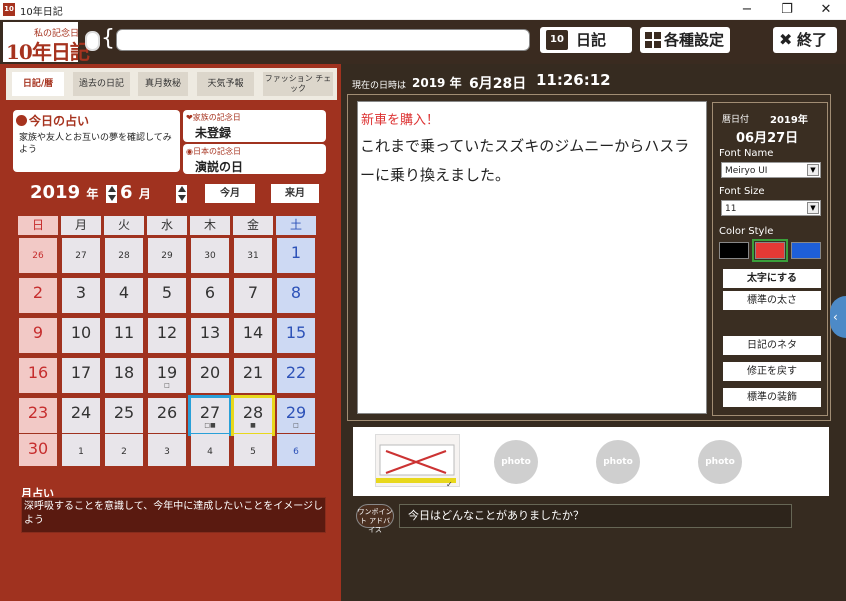 The width and height of the screenshot is (846, 601). Describe the element at coordinates (786, 39) in the screenshot. I see `close-x-icon: ✖` at that location.